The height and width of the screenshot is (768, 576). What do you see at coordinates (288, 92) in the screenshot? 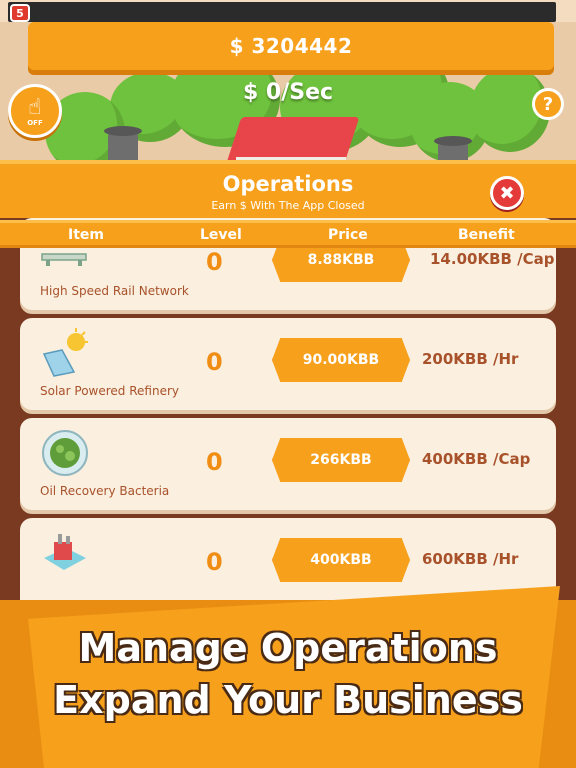
I see `income-rate: $ 0/Sec` at bounding box center [288, 92].